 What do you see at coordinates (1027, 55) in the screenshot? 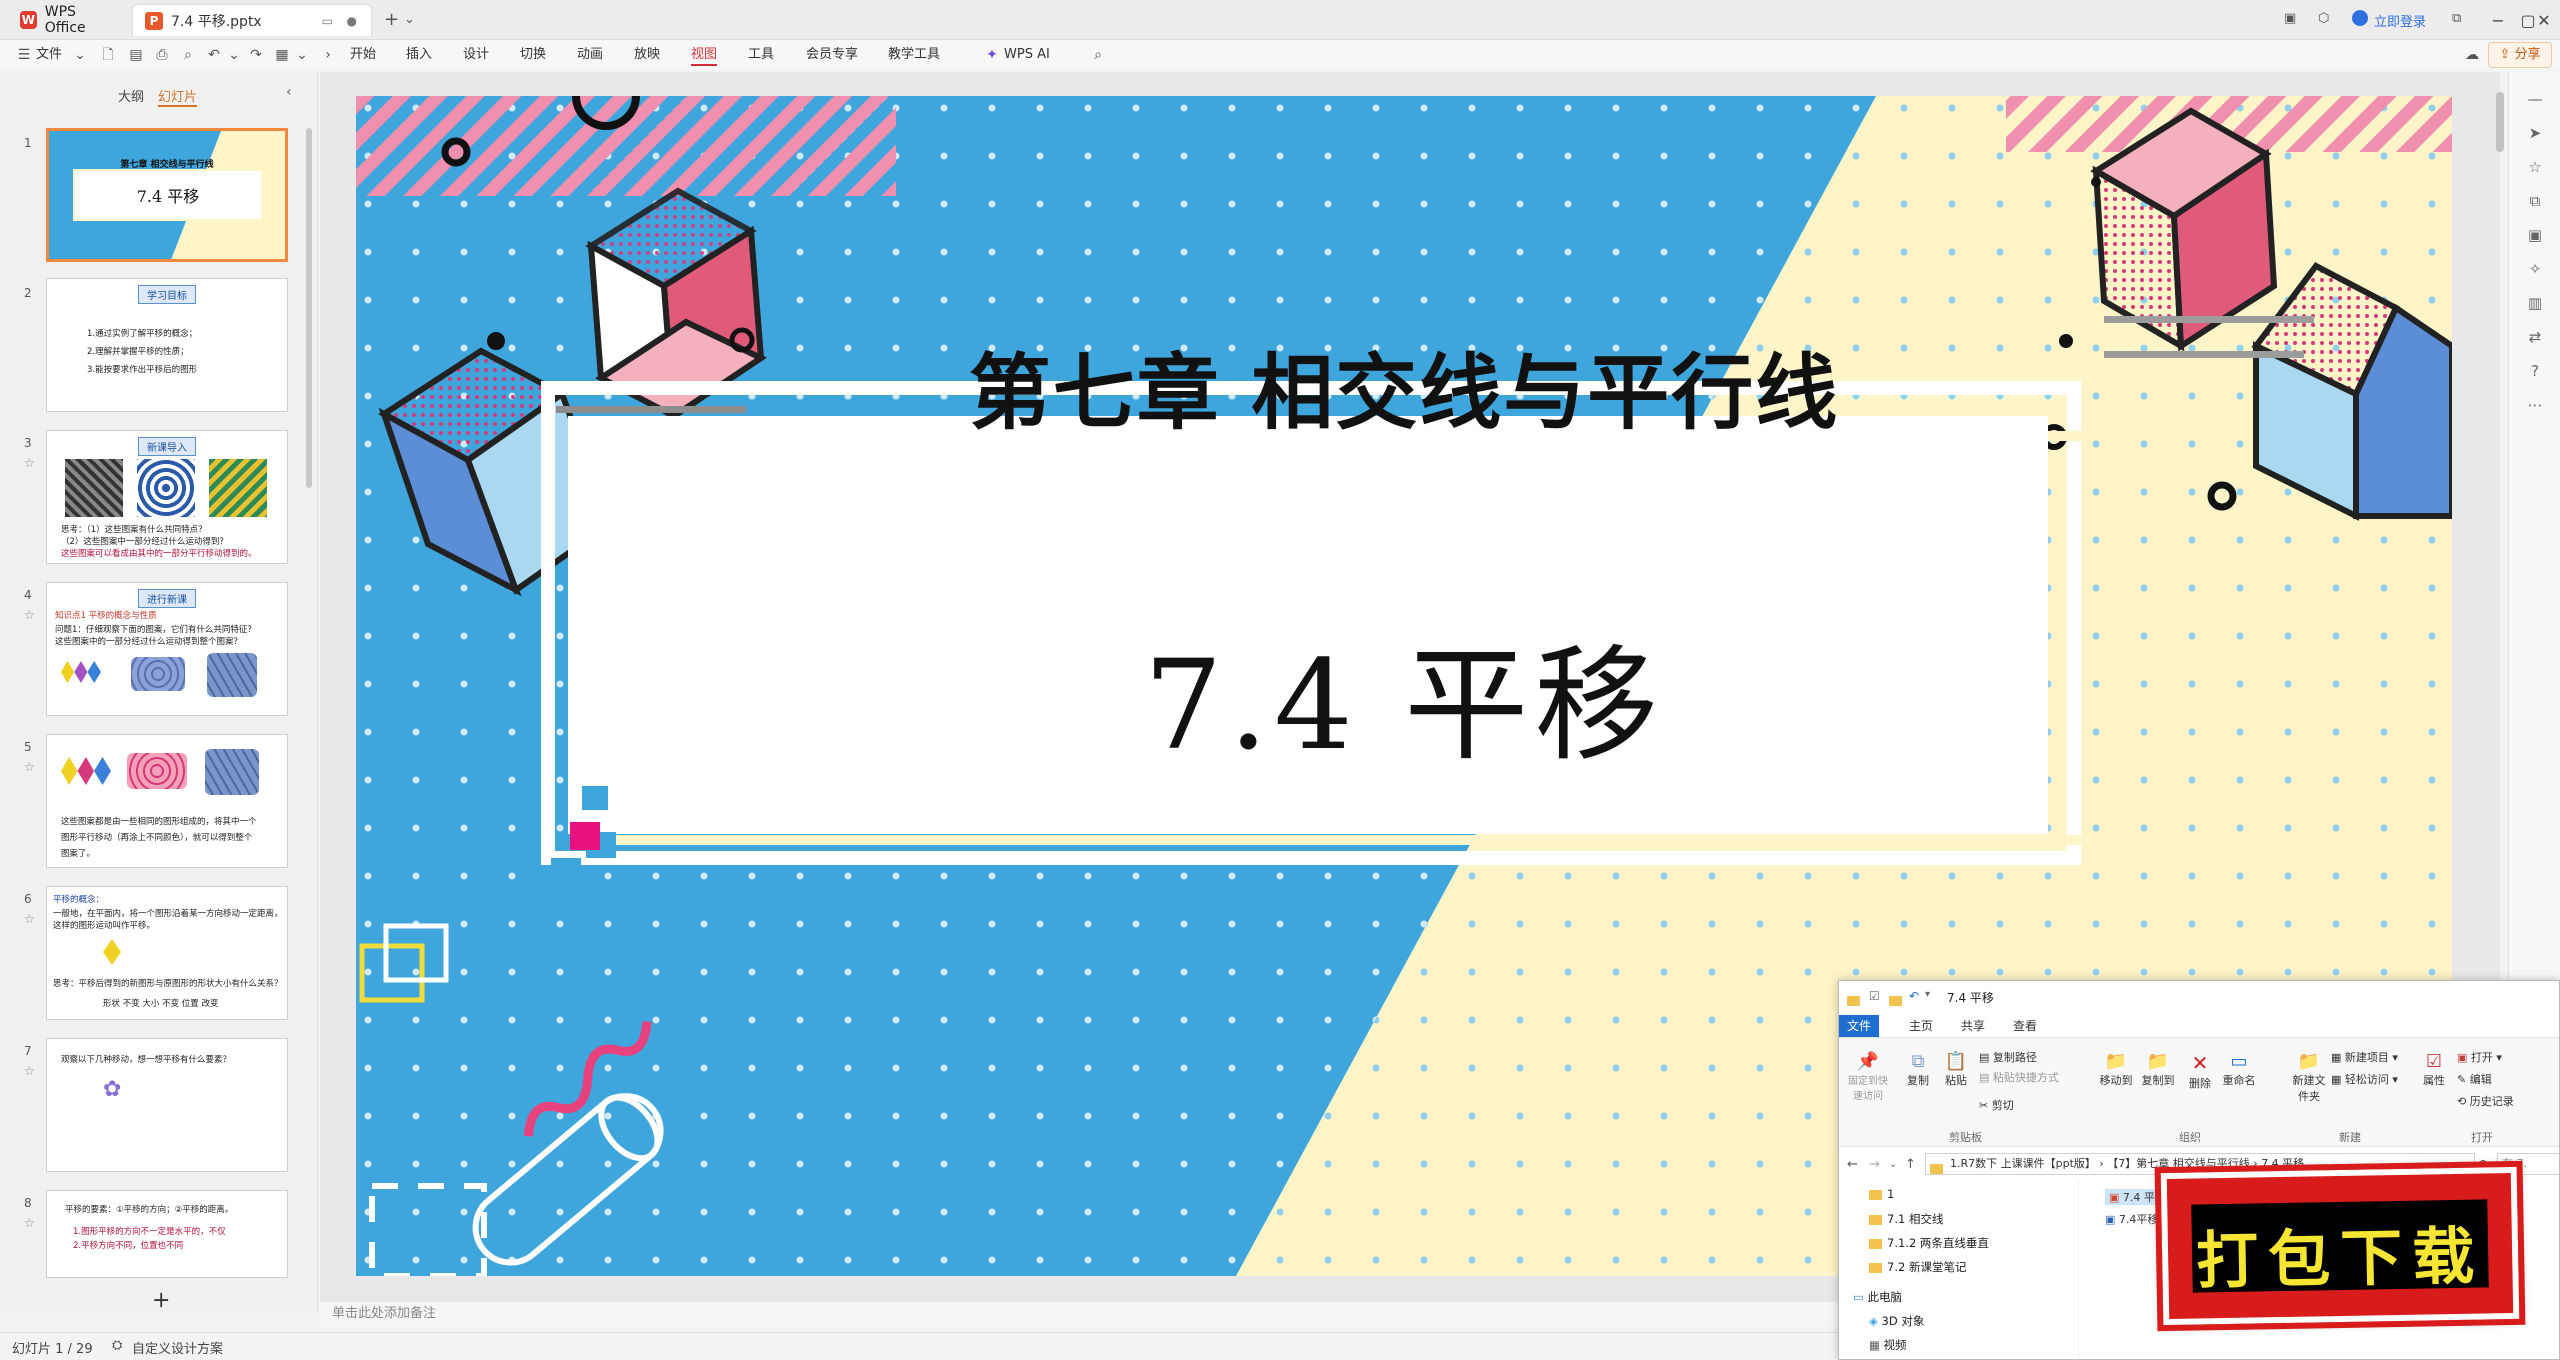
I see `menu-item-wps-ai: WPS AI` at bounding box center [1027, 55].